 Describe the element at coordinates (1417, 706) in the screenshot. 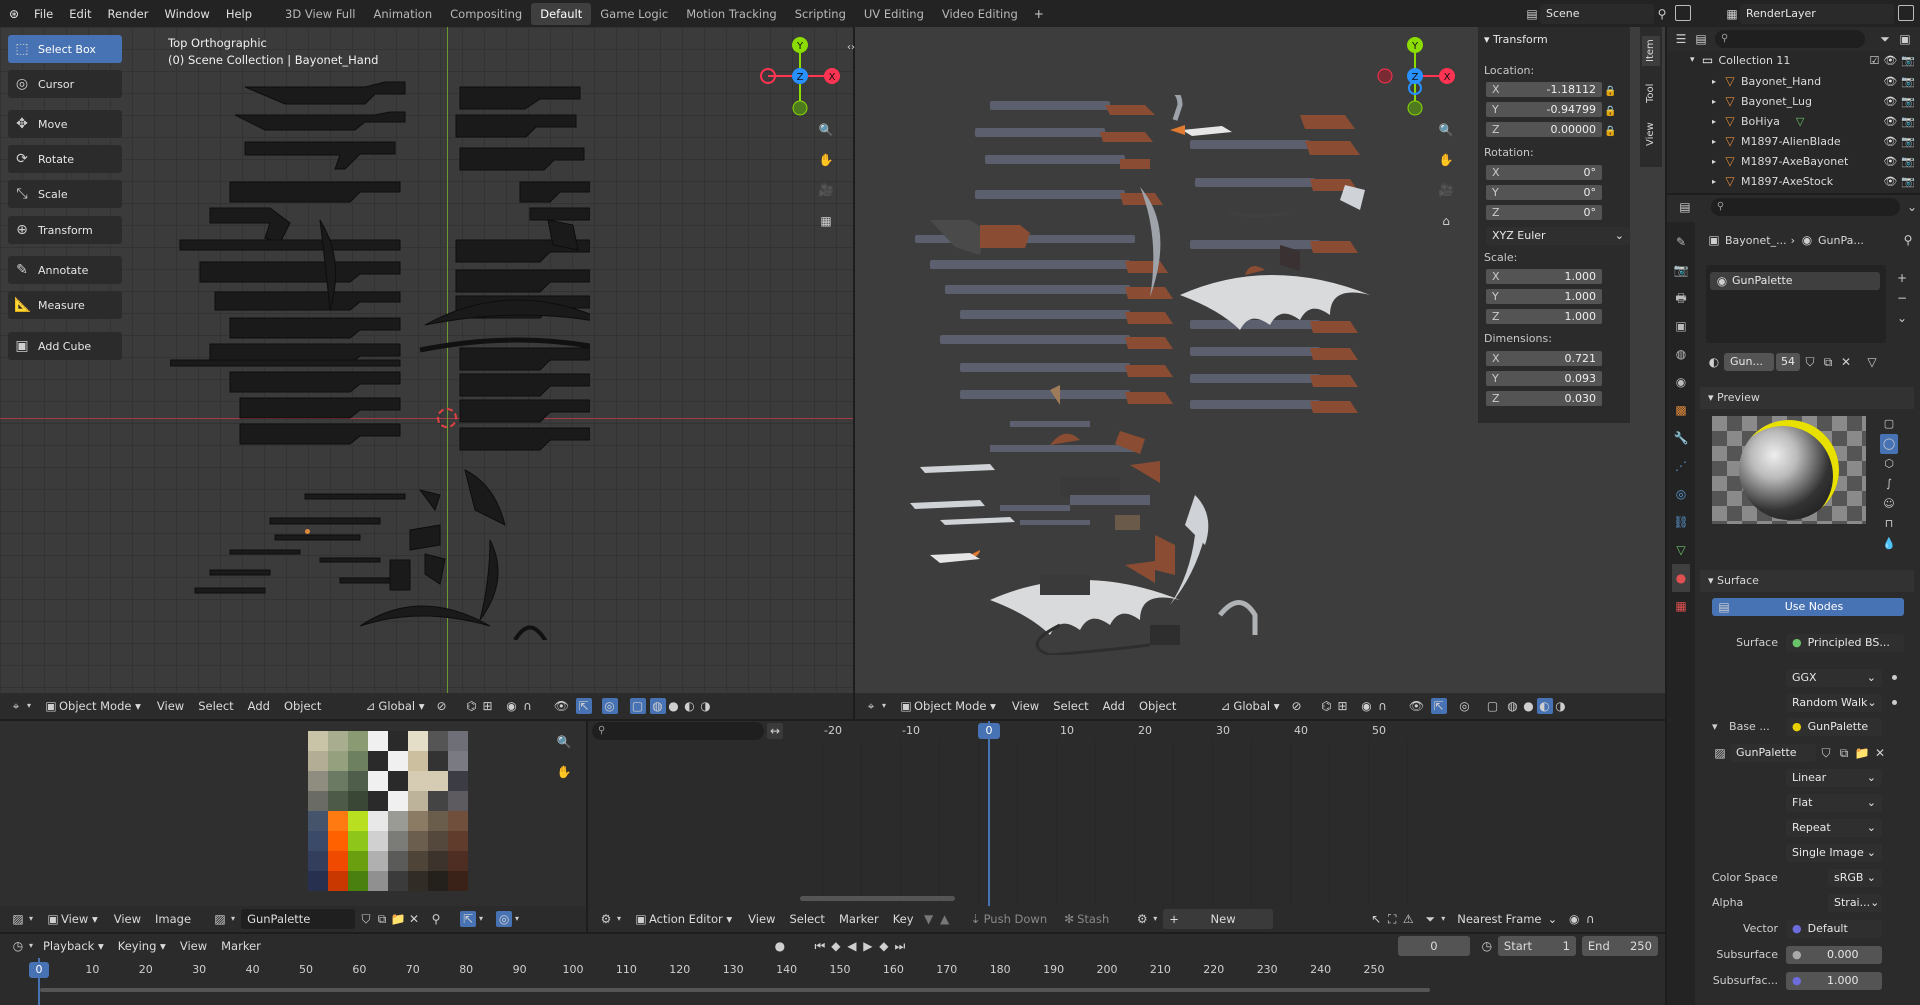

I see `visibility-icon: 👁` at that location.